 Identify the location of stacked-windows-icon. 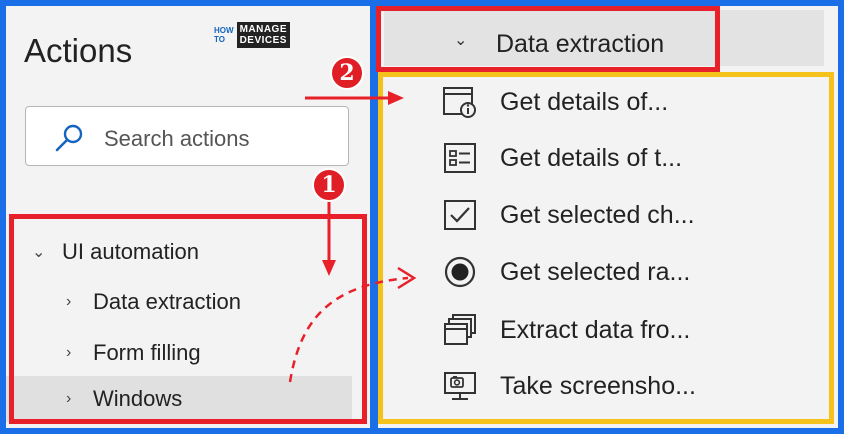
(460, 330).